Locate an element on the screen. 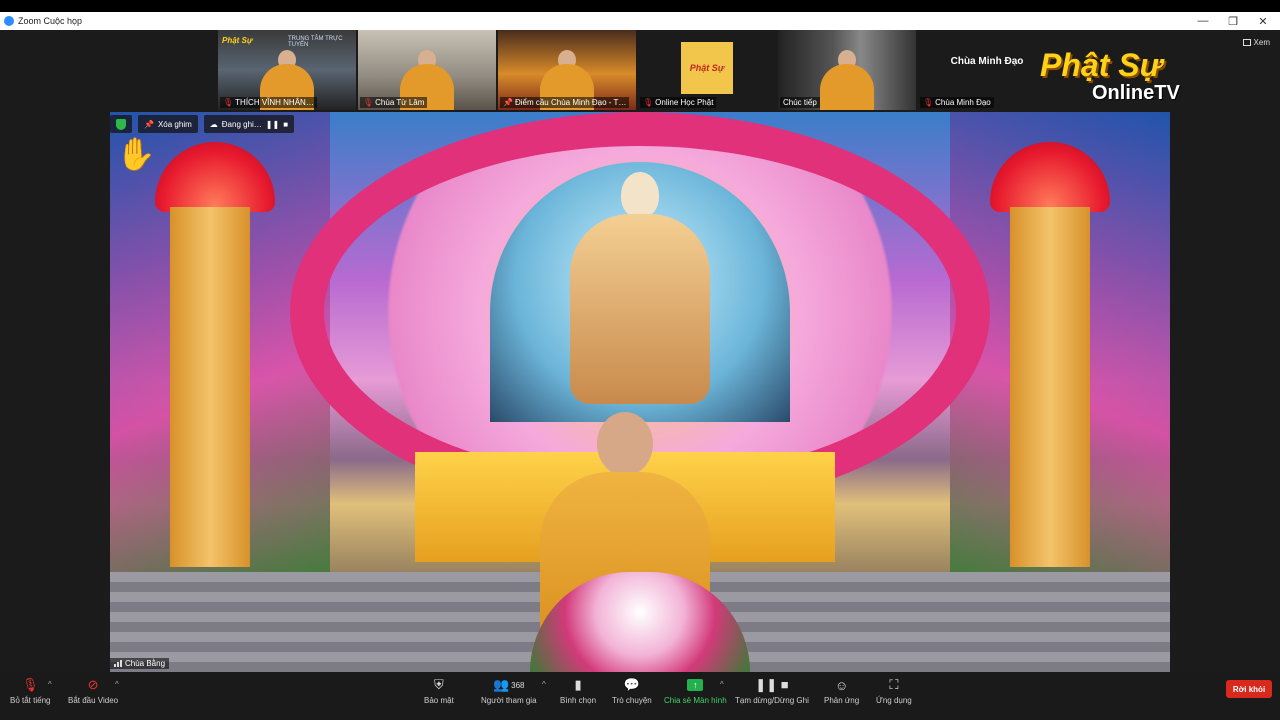 The height and width of the screenshot is (720, 1280). minimize-button: — is located at coordinates (1203, 21).